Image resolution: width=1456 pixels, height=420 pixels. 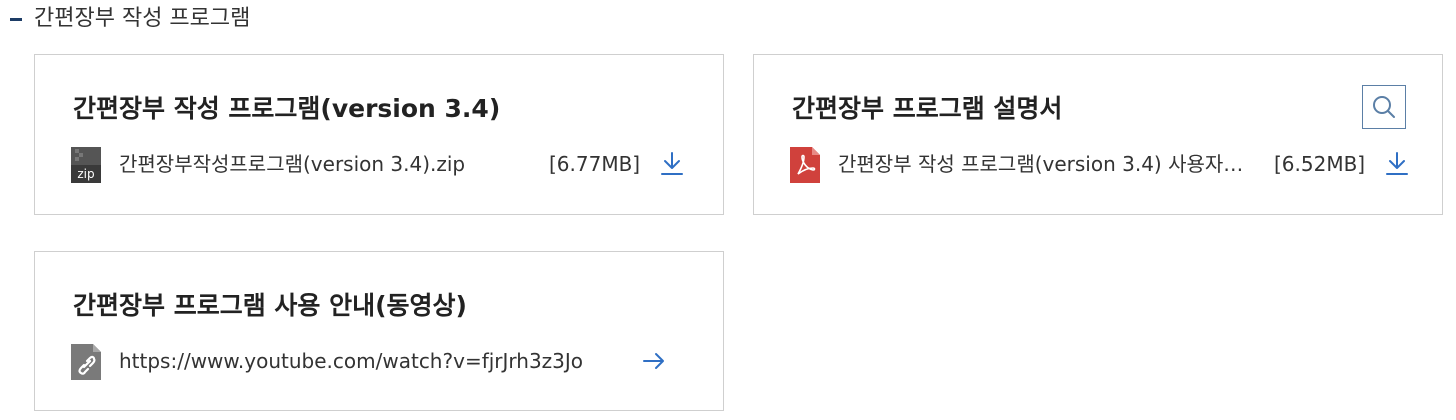 I want to click on manual-card-title: 간편장부 프로그램 설명서, so click(x=927, y=108).